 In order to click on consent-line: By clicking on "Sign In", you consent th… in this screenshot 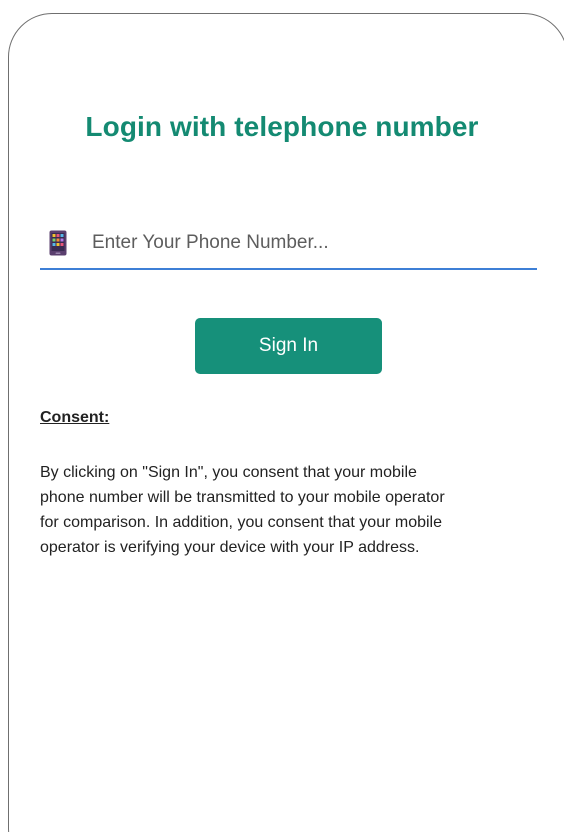, I will do `click(228, 472)`.